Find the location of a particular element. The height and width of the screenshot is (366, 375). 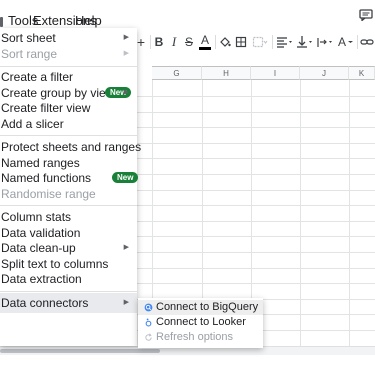

horizontal-align-icon is located at coordinates (285, 42).